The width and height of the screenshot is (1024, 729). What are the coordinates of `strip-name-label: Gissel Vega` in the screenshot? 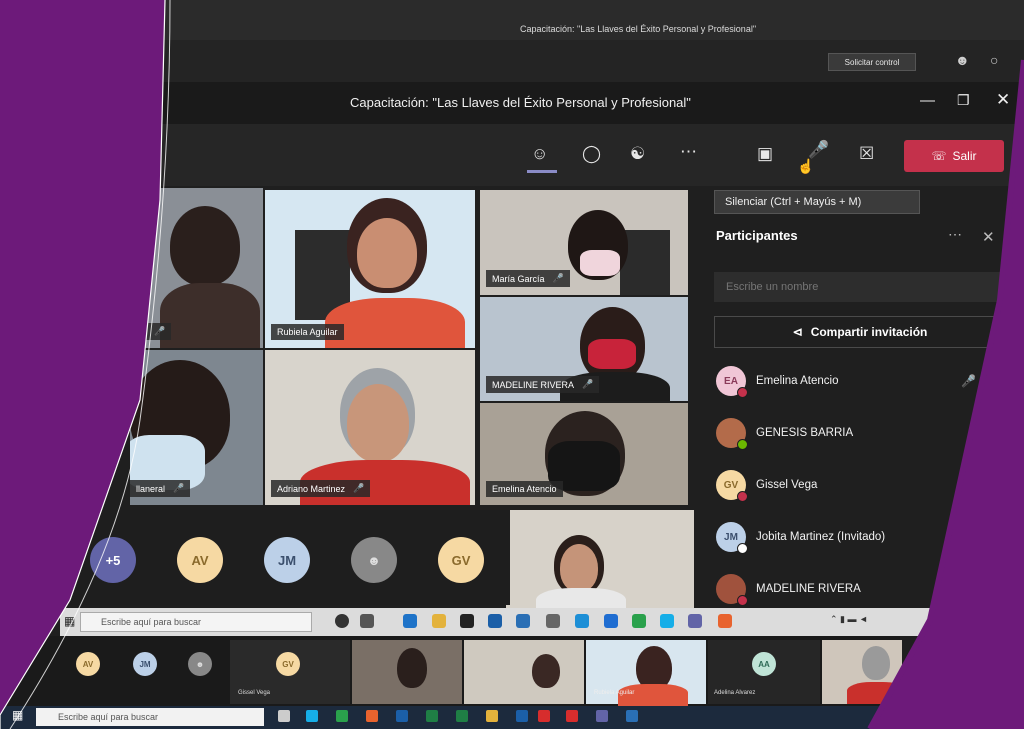 It's located at (254, 693).